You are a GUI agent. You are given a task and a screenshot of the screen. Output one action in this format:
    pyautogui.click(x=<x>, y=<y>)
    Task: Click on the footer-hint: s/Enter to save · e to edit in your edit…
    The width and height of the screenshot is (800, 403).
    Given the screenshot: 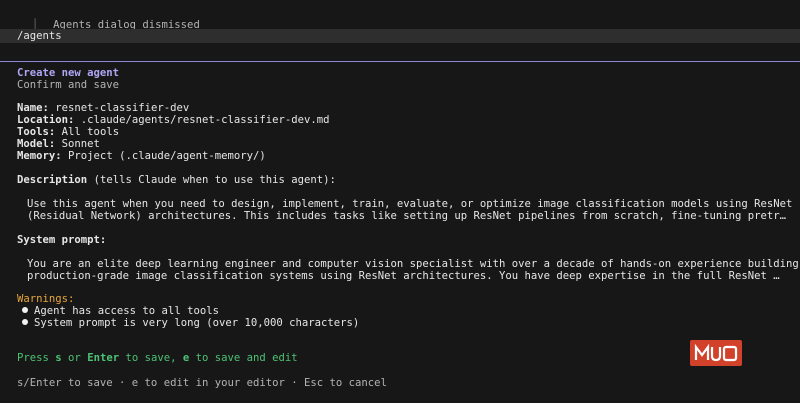 What is the action you would take?
    pyautogui.click(x=202, y=383)
    